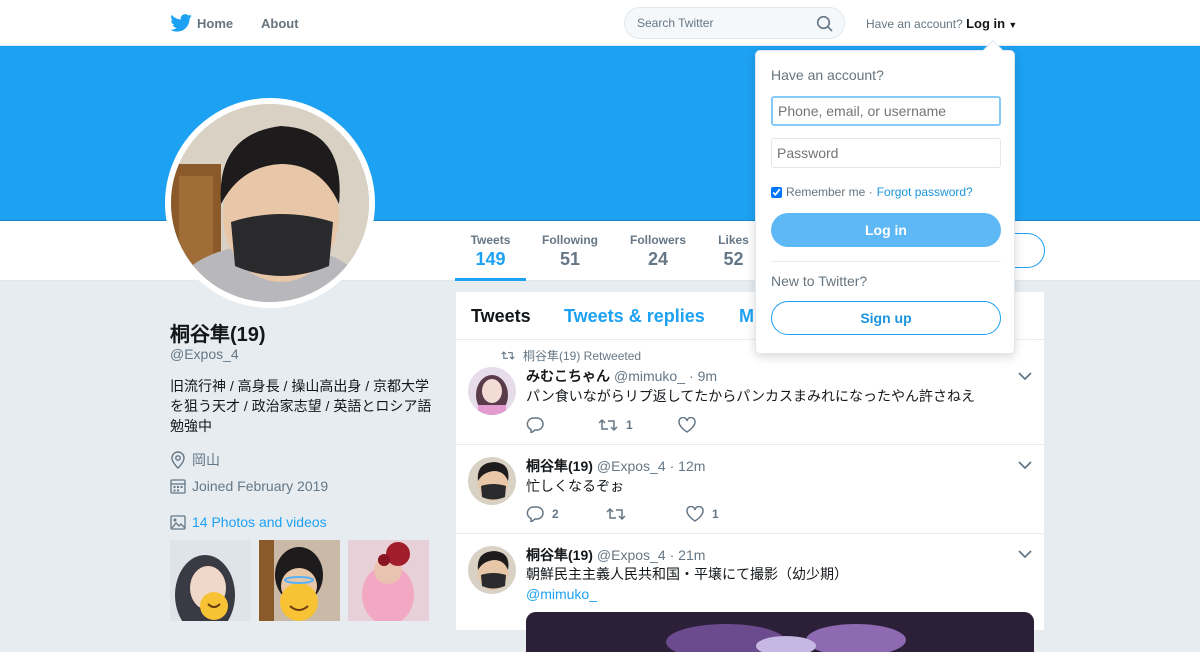 The width and height of the screenshot is (1200, 652). What do you see at coordinates (675, 23) in the screenshot?
I see `search-placeholder: Search Twitter` at bounding box center [675, 23].